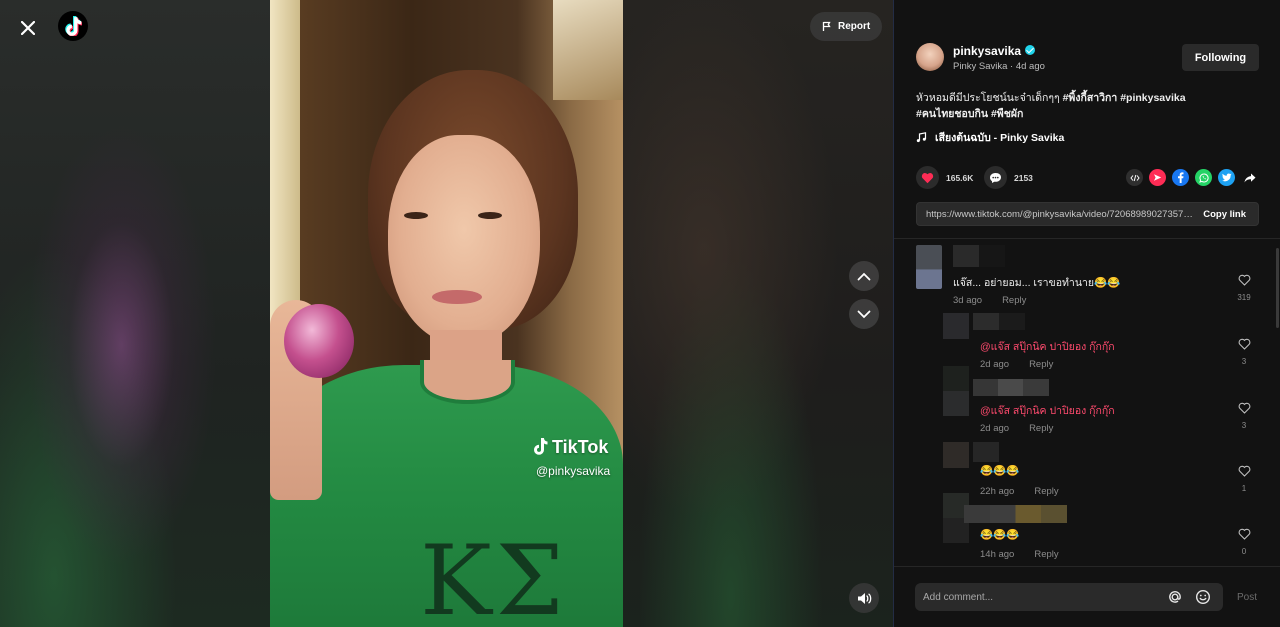 Image resolution: width=1280 pixels, height=627 pixels. Describe the element at coordinates (73, 26) in the screenshot. I see `tiktok-logo` at that location.